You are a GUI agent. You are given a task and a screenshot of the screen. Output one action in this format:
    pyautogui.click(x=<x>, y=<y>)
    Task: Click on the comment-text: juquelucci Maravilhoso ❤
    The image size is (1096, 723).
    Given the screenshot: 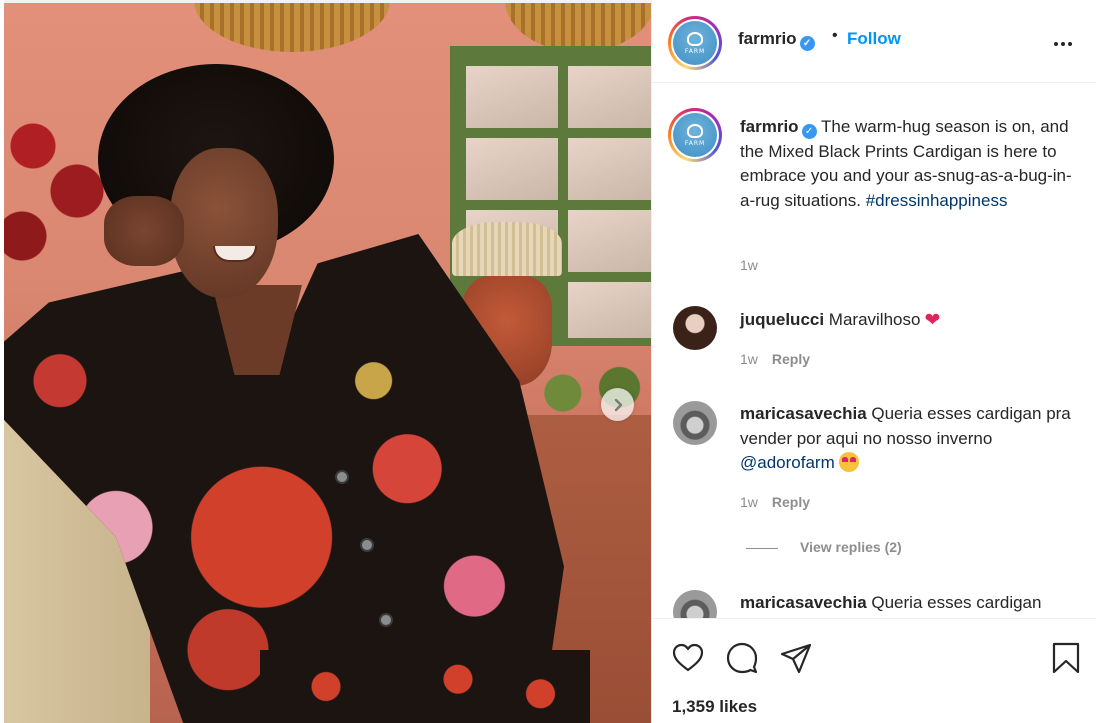 What is the action you would take?
    pyautogui.click(x=907, y=321)
    